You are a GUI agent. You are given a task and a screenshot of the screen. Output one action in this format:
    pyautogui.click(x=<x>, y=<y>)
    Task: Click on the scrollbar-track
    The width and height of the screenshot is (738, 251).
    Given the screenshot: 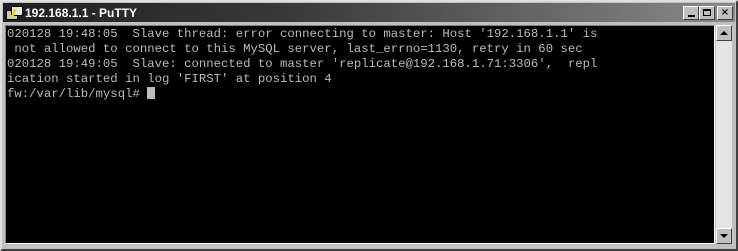 What is the action you would take?
    pyautogui.click(x=724, y=134)
    